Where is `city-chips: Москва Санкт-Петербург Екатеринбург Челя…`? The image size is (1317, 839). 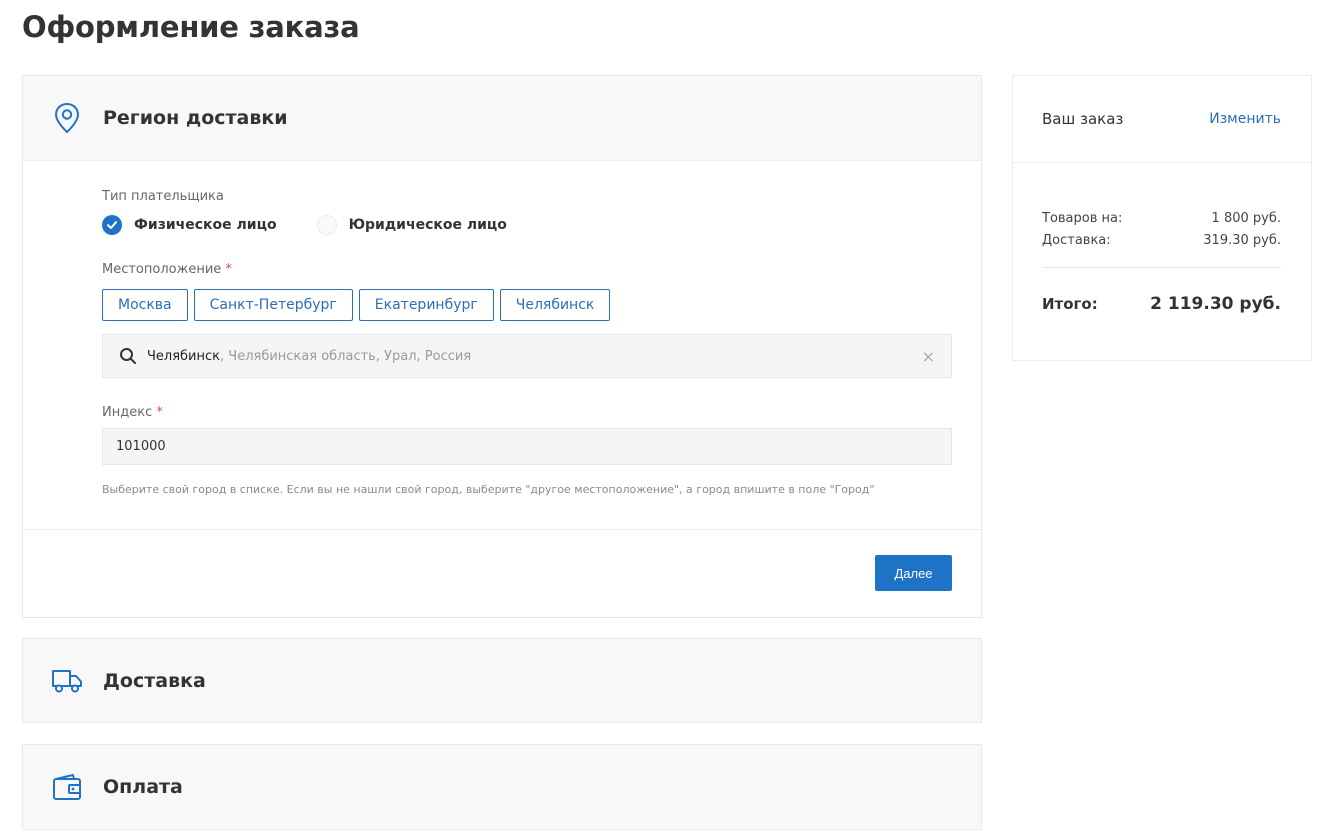 city-chips: Москва Санкт-Петербург Екатеринбург Челя… is located at coordinates (527, 305).